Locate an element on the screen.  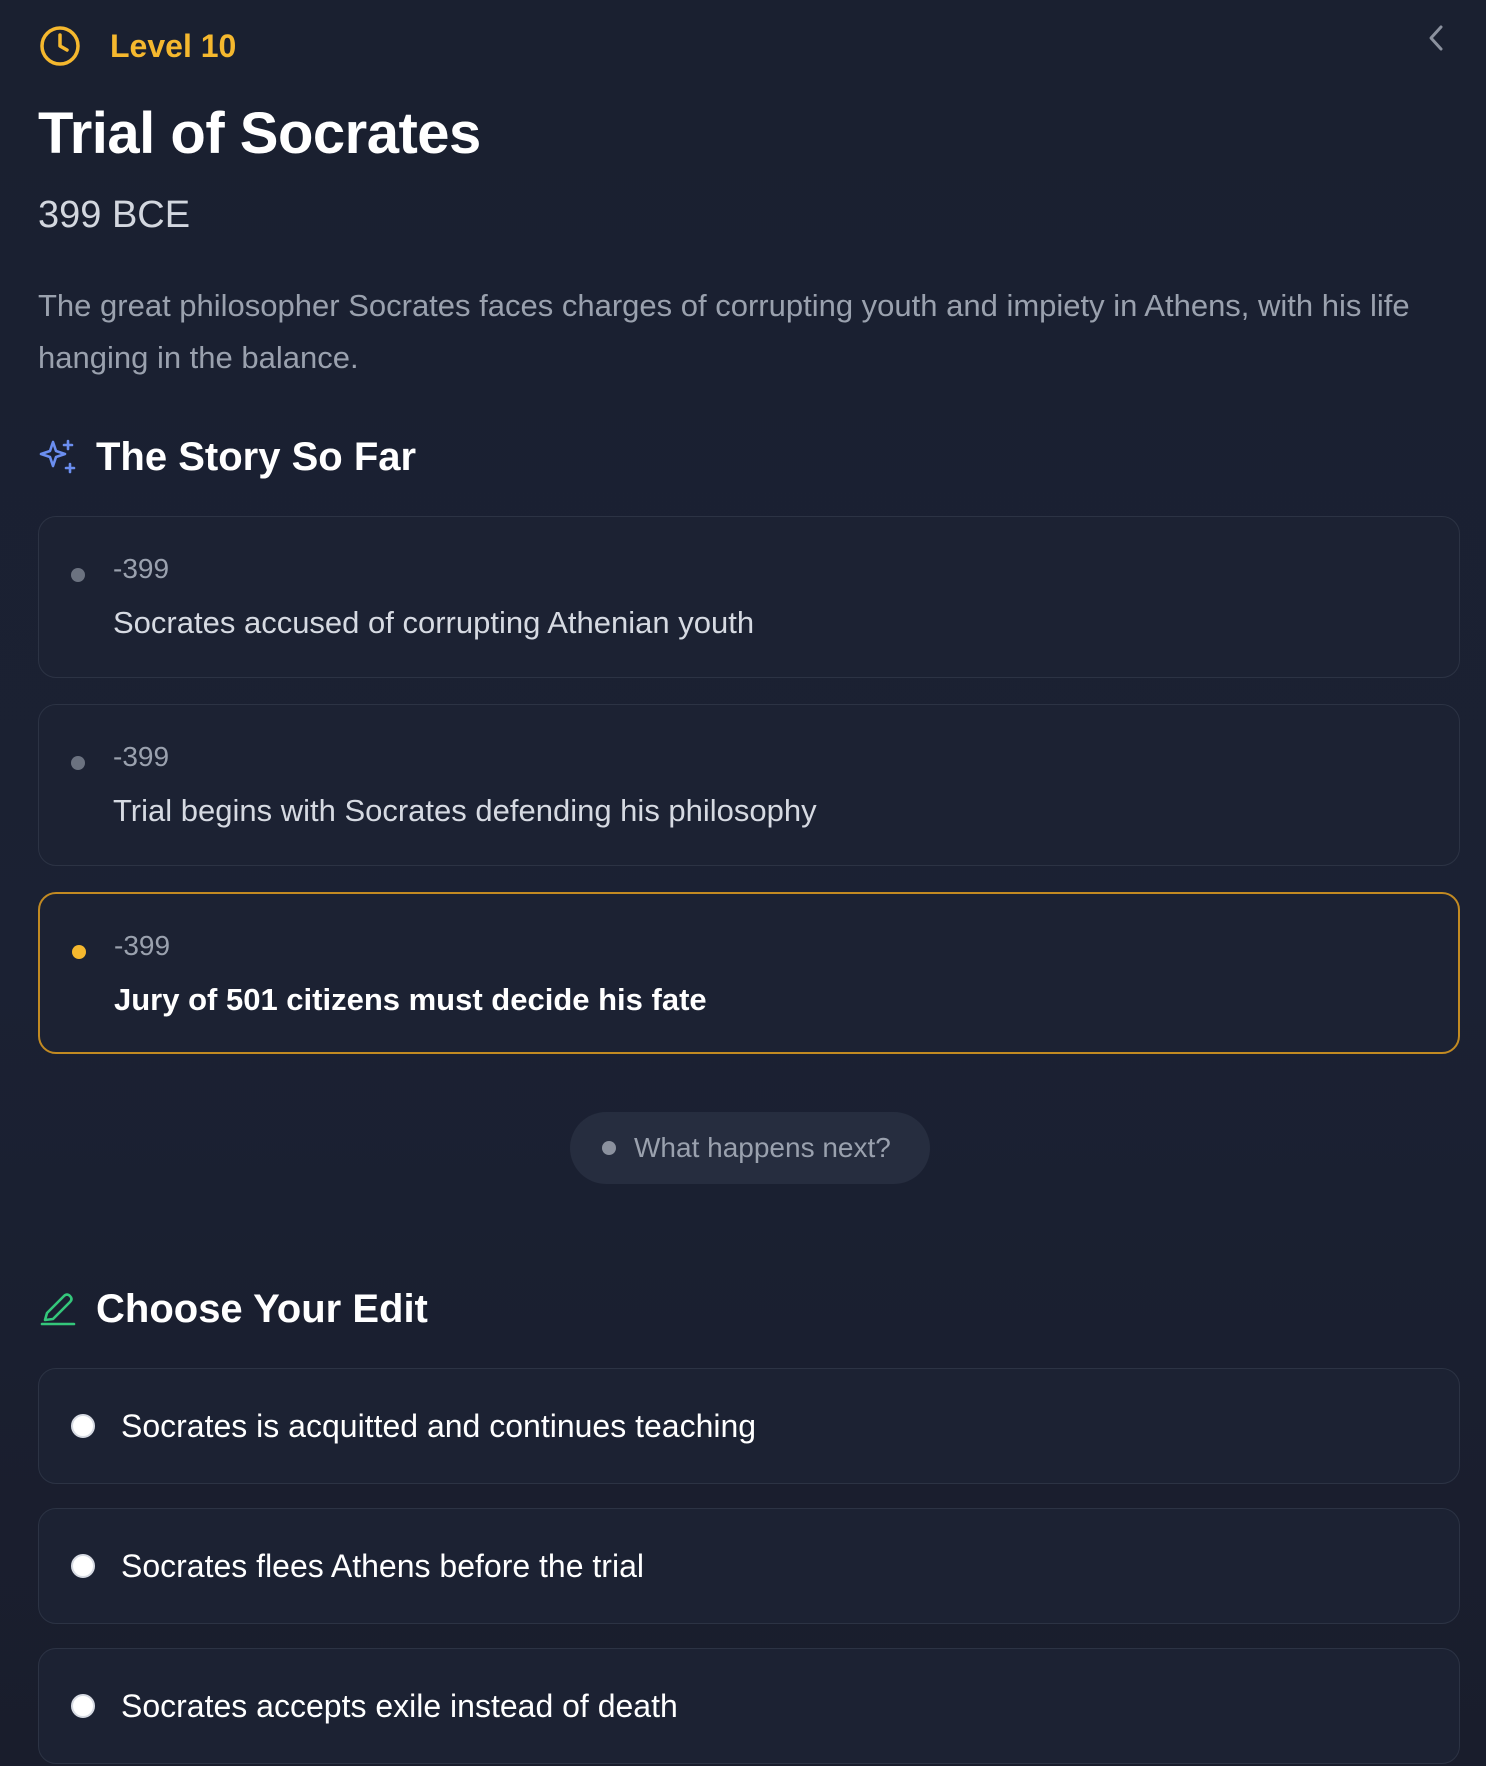
back-button is located at coordinates (1436, 40).